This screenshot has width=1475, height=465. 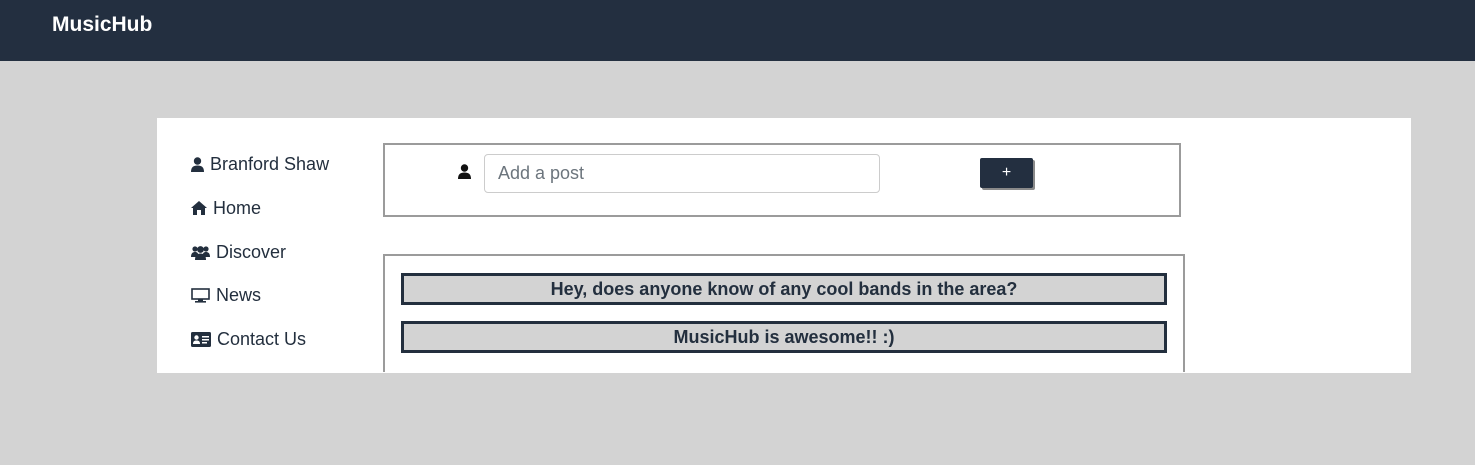 What do you see at coordinates (200, 252) in the screenshot?
I see `users-icon` at bounding box center [200, 252].